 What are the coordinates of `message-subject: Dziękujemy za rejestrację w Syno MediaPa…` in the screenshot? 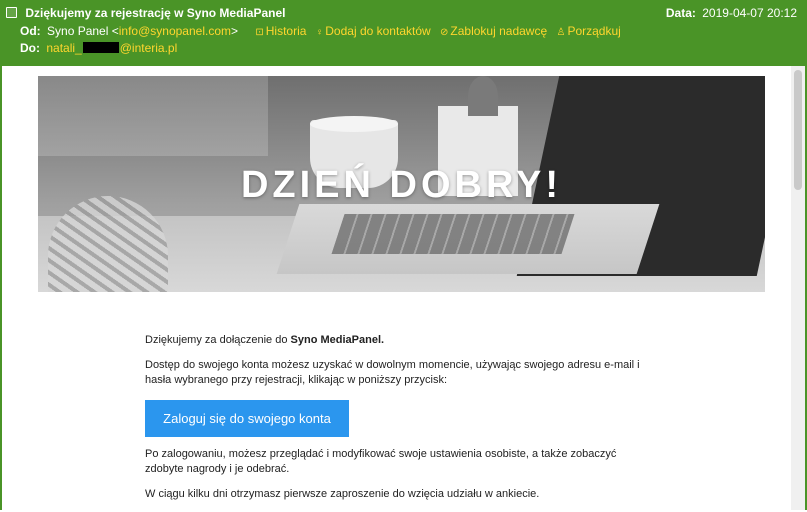 It's located at (155, 13).